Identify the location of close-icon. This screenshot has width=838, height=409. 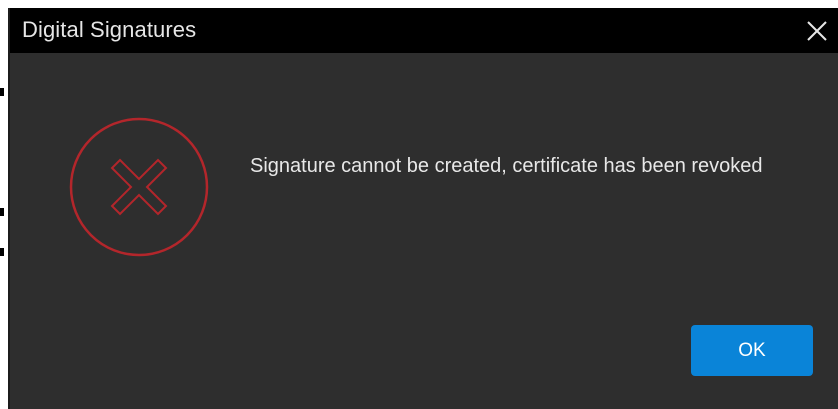
(817, 31).